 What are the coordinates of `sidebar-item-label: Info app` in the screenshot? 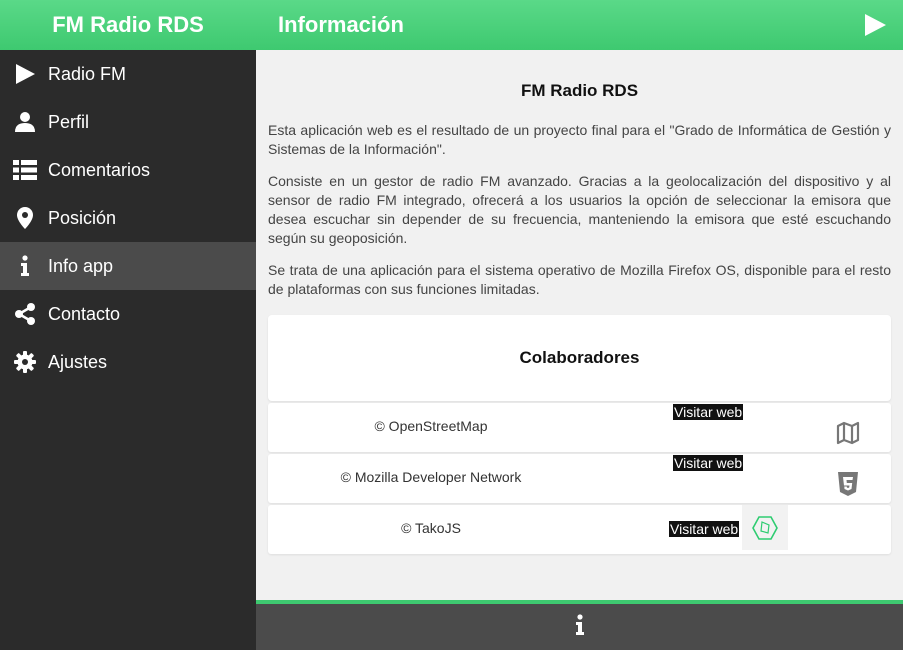 It's located at (81, 265).